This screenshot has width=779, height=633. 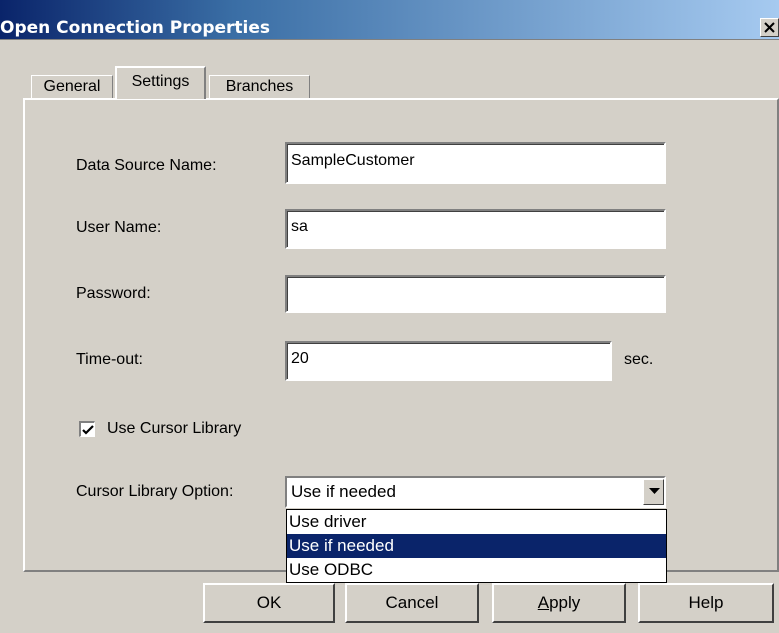 What do you see at coordinates (476, 570) in the screenshot?
I see `dropdown-option-use-odbc: Use ODBC` at bounding box center [476, 570].